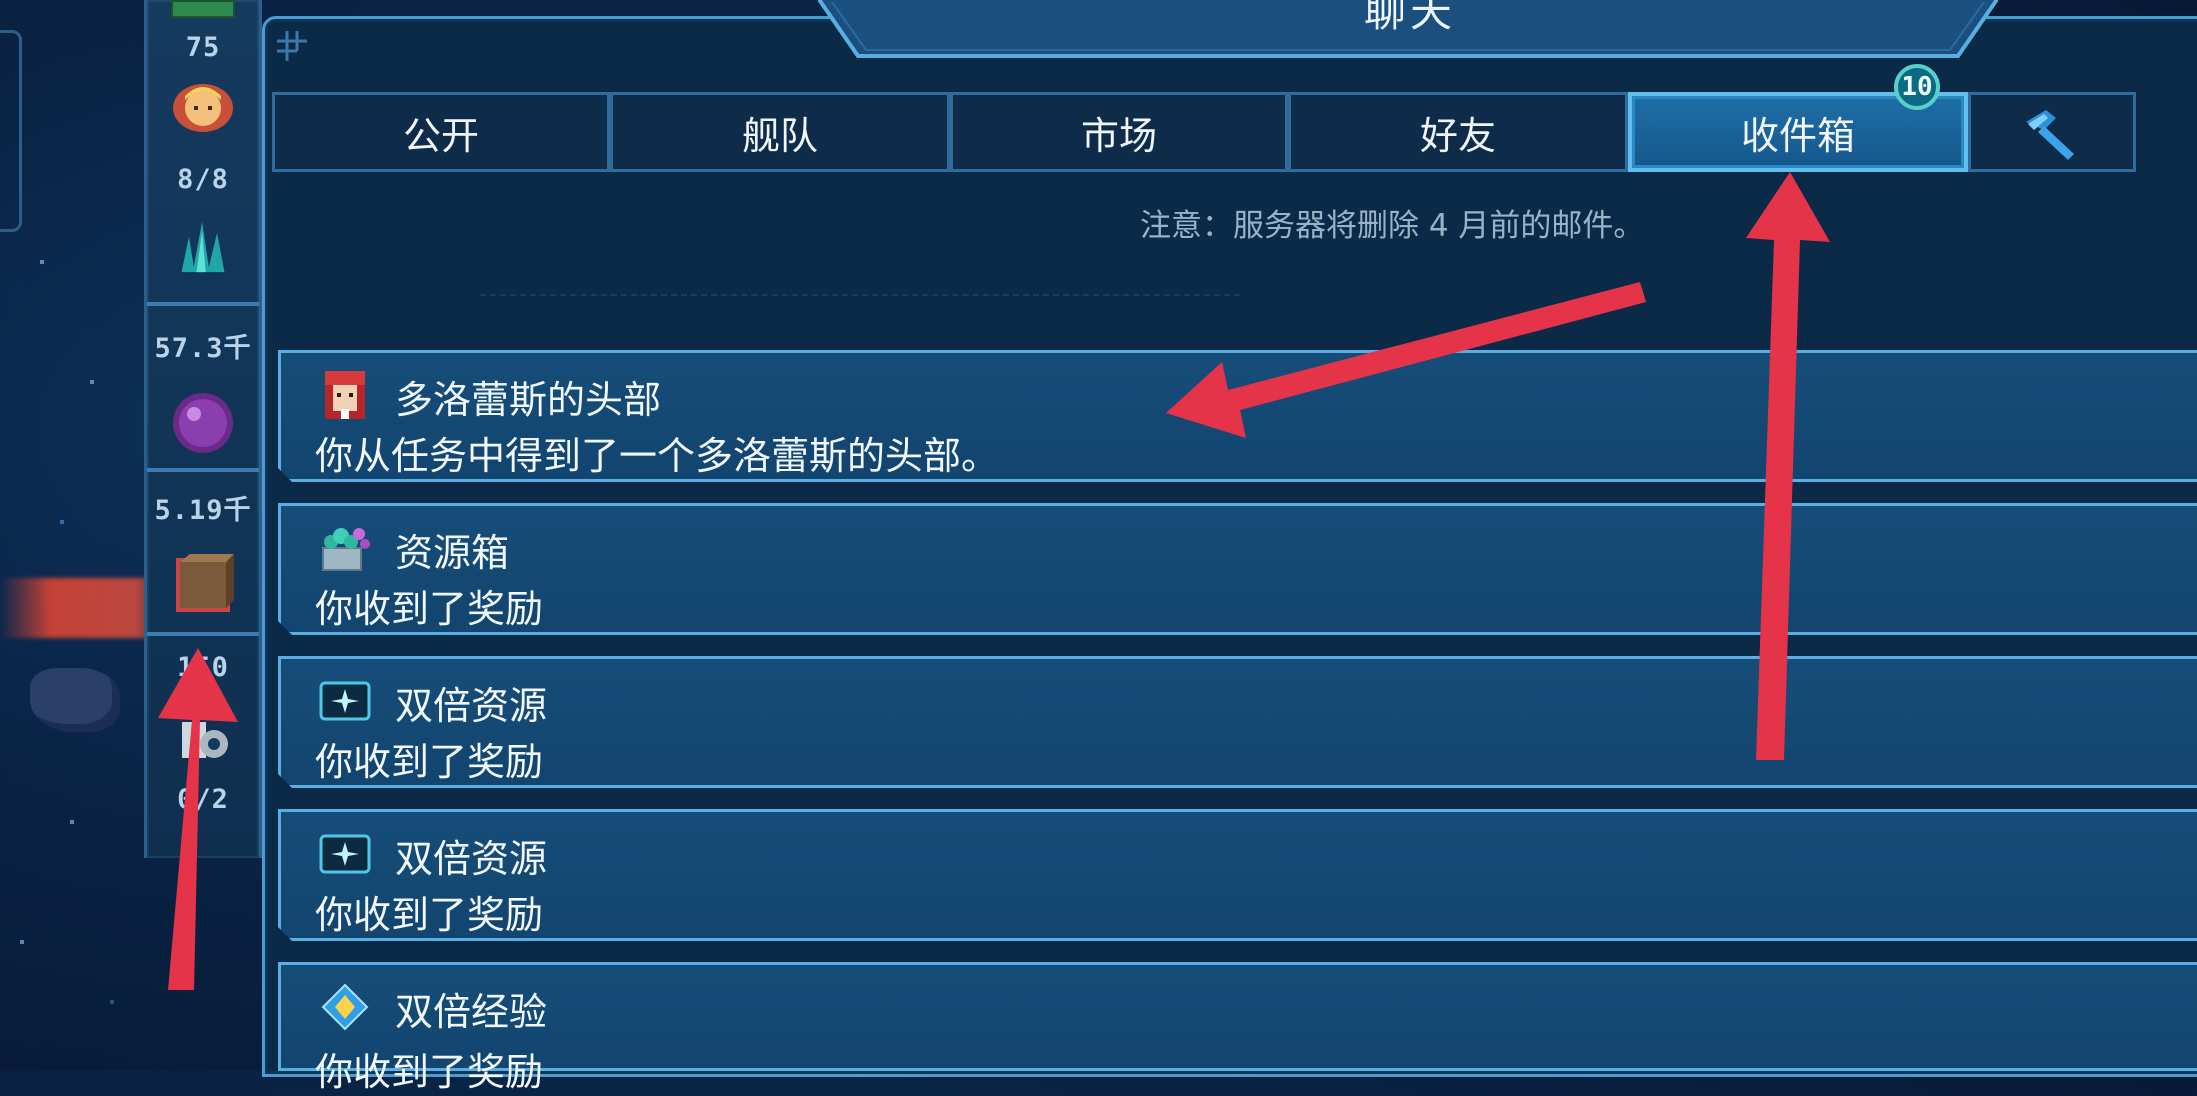 The image size is (2197, 1096). Describe the element at coordinates (1457, 135) in the screenshot. I see `tab-label: 好友` at that location.